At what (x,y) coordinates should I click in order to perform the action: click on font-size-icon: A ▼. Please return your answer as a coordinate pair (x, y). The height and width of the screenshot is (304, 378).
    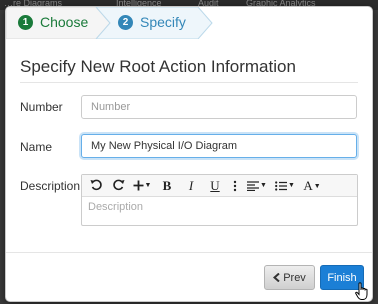
    Looking at the image, I should click on (312, 186).